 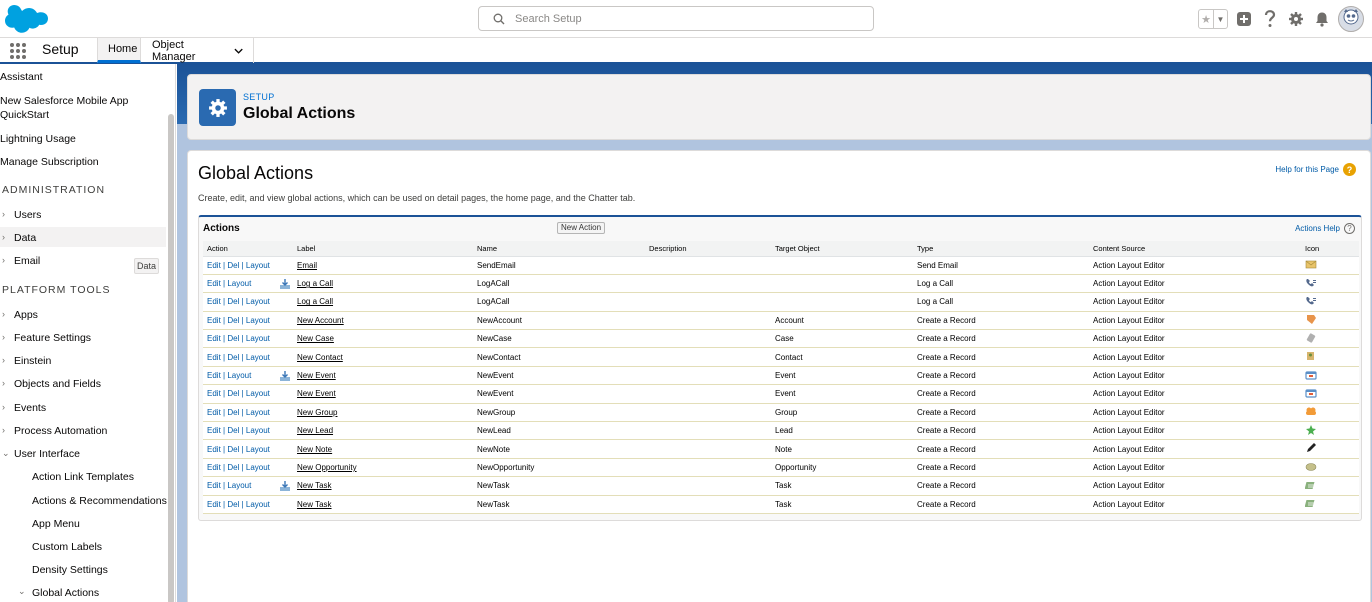 What do you see at coordinates (1296, 19) in the screenshot?
I see `gear-icon` at bounding box center [1296, 19].